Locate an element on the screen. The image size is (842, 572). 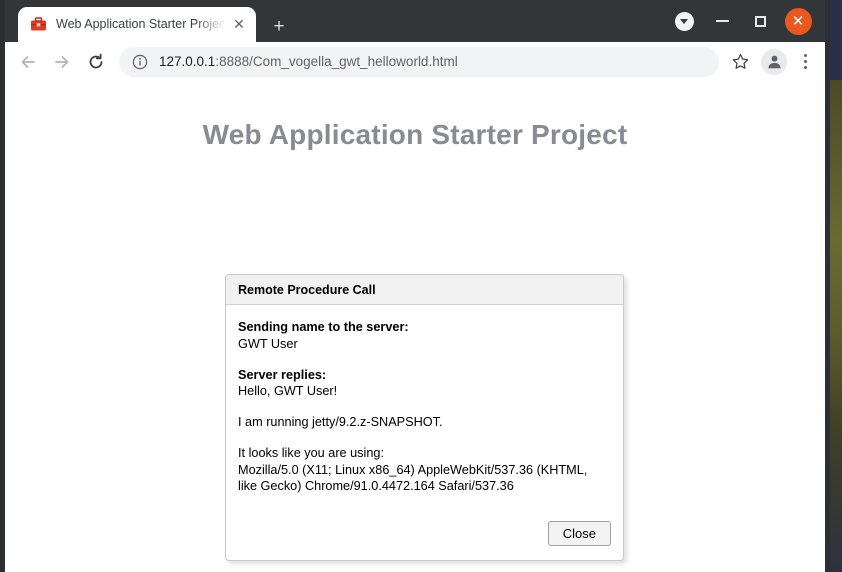
star-icon is located at coordinates (740, 61).